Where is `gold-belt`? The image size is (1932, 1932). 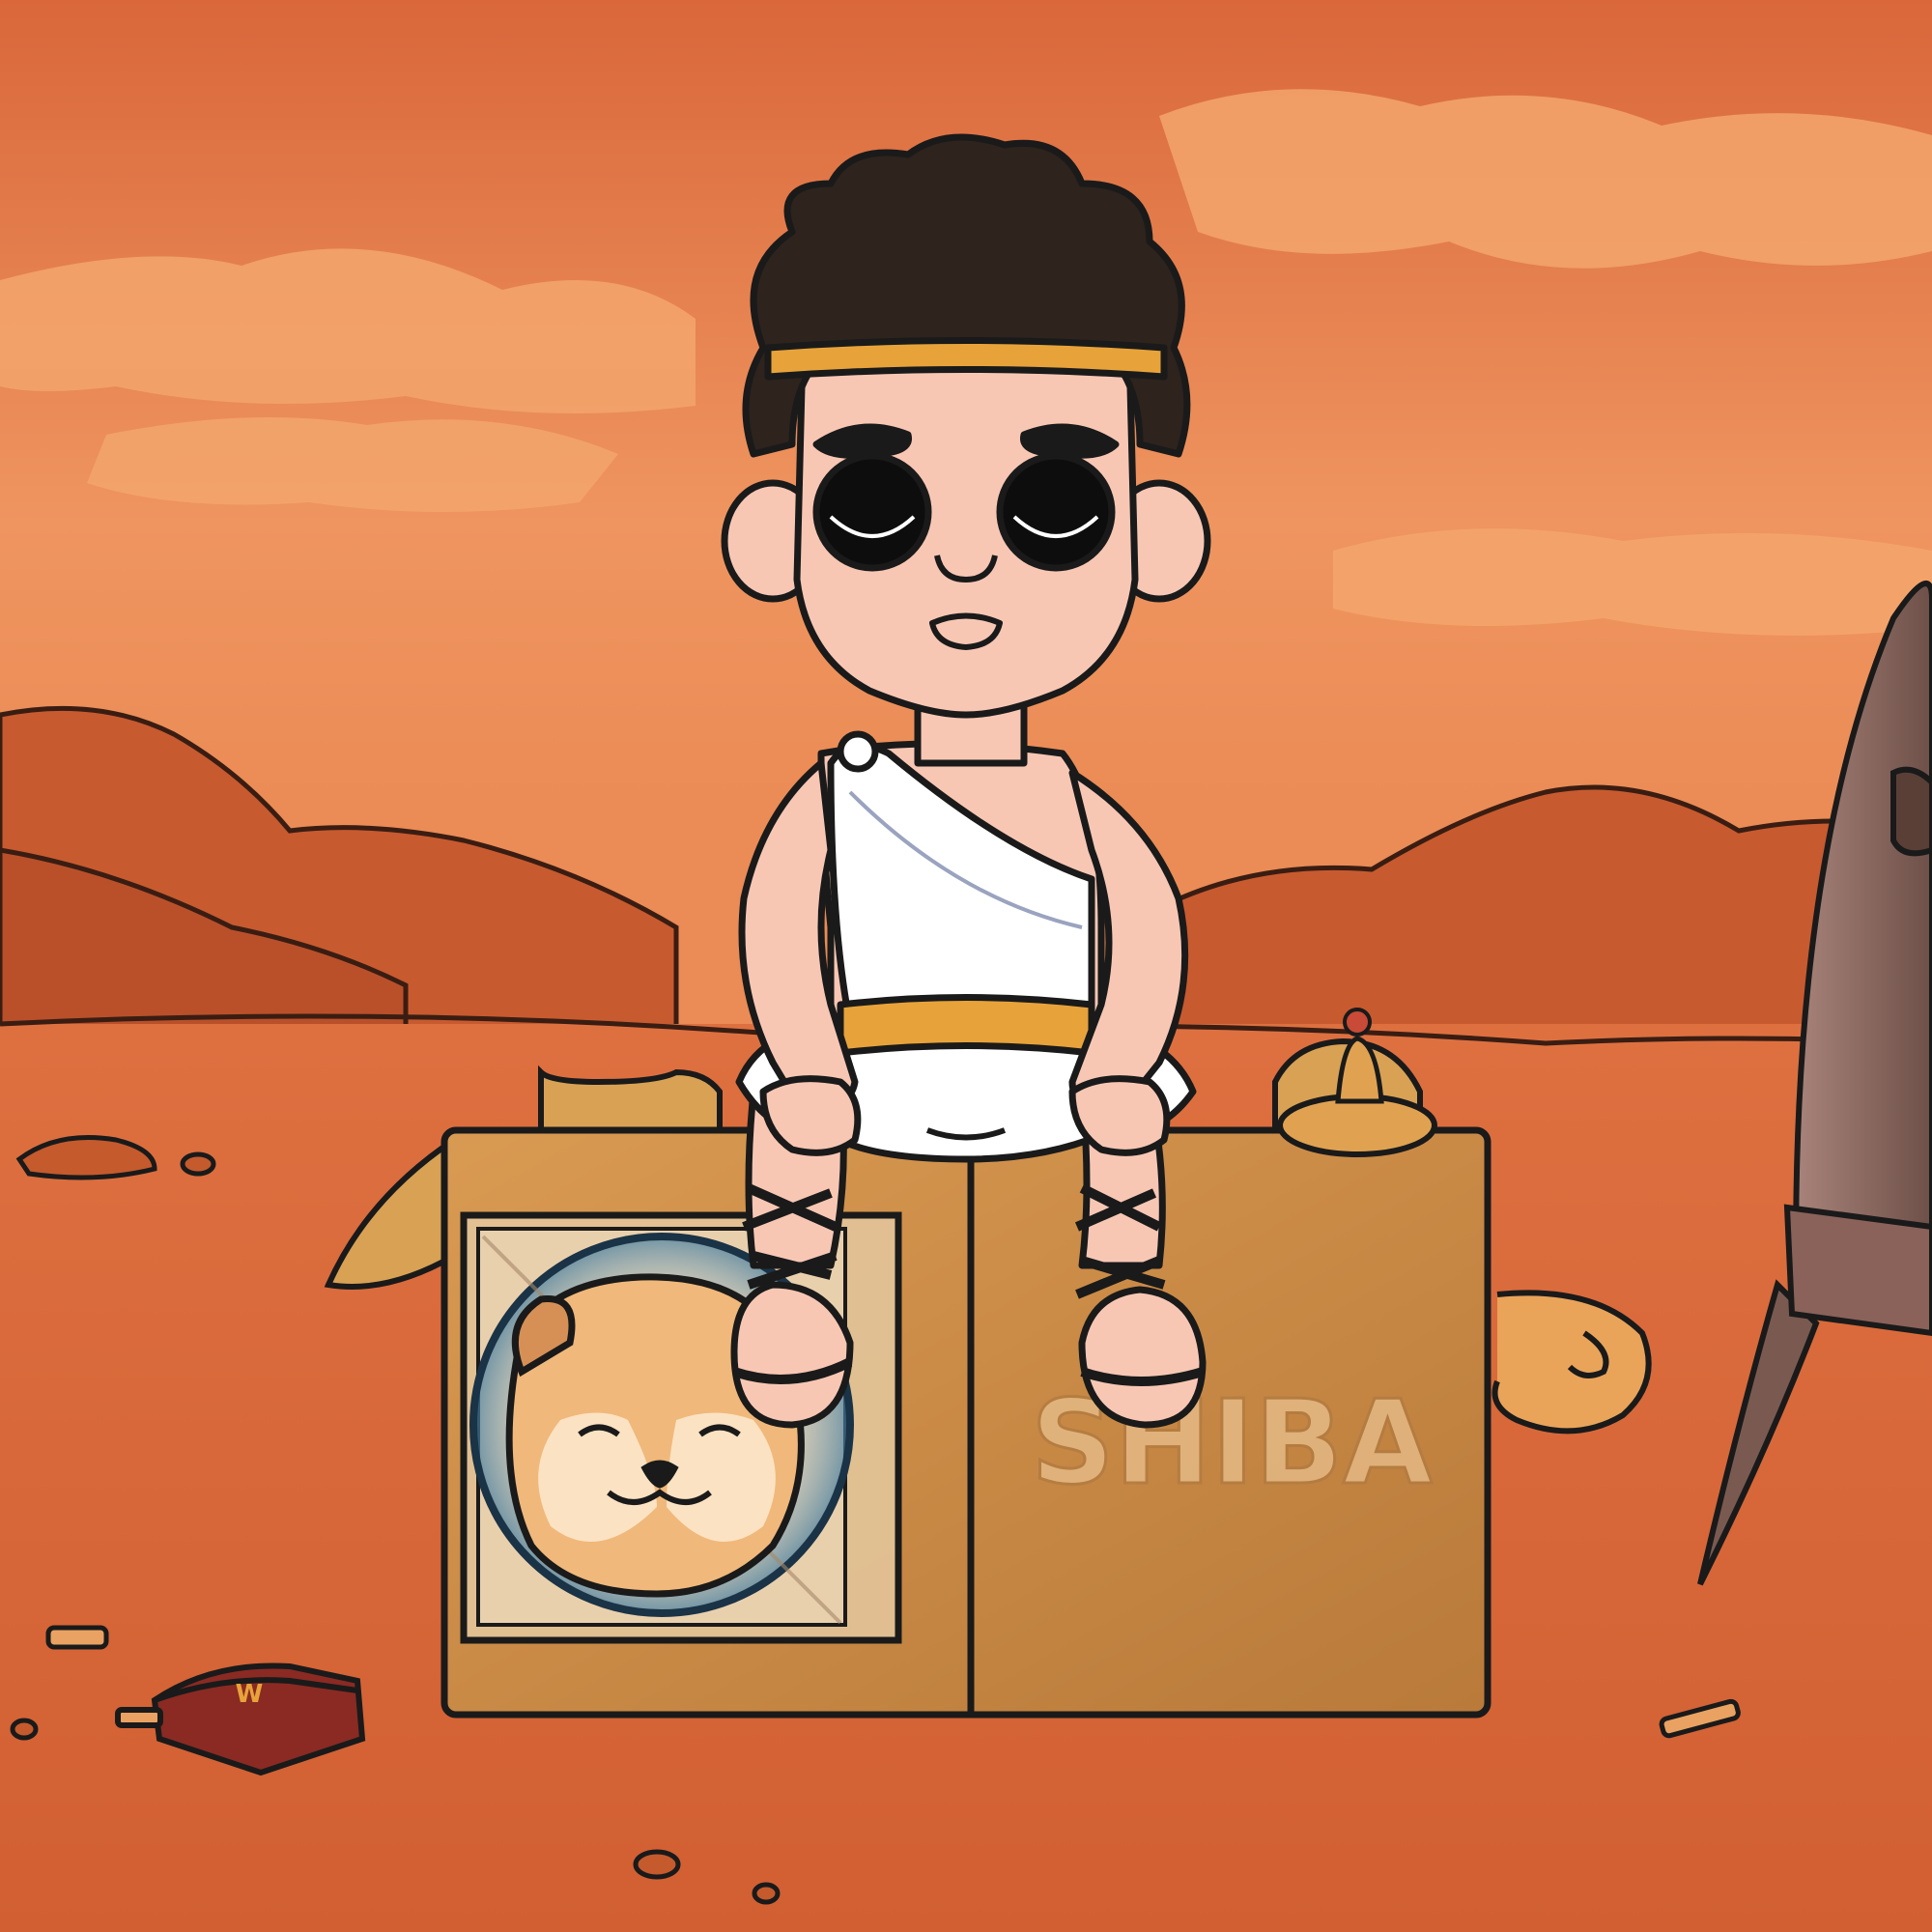
gold-belt is located at coordinates (966, 1025).